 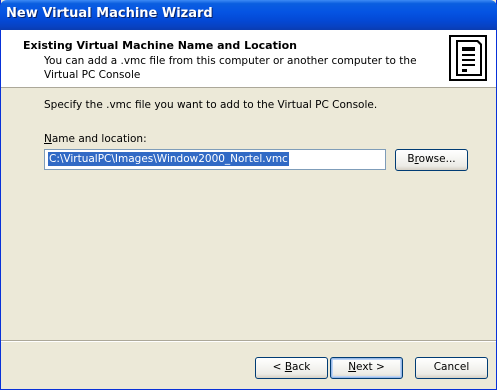 What do you see at coordinates (366, 368) in the screenshot?
I see `next-button: Next >` at bounding box center [366, 368].